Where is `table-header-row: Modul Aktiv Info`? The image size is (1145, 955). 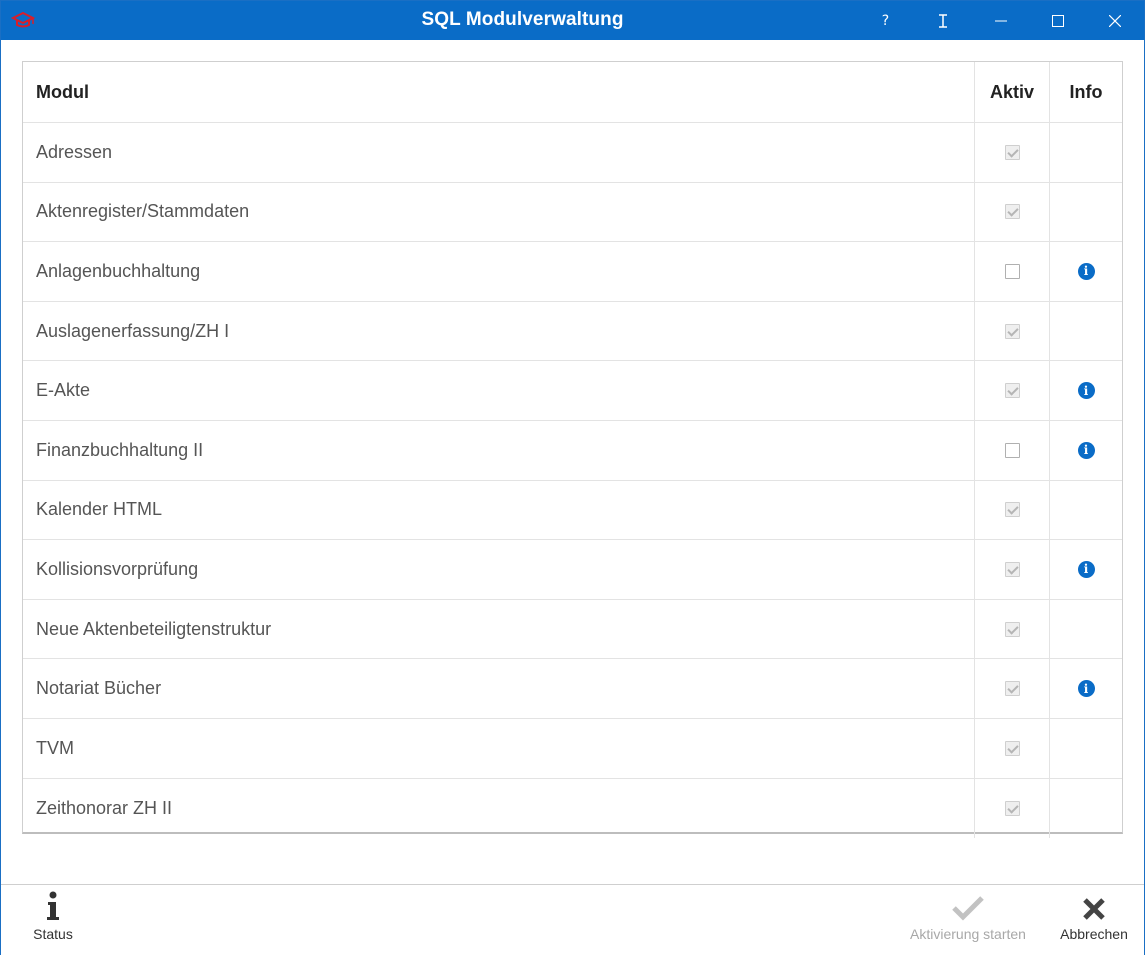
table-header-row: Modul Aktiv Info is located at coordinates (572, 92).